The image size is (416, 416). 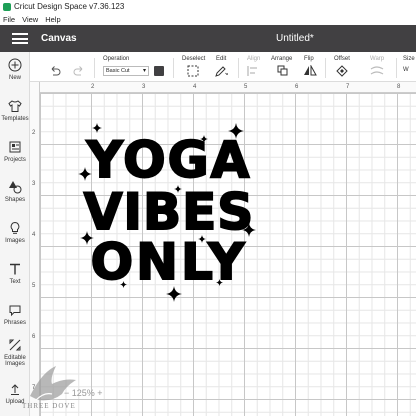 I want to click on upload-icon, so click(x=15, y=389).